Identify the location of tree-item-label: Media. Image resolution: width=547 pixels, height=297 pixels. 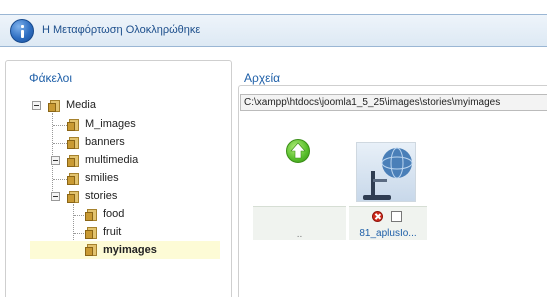
(81, 105).